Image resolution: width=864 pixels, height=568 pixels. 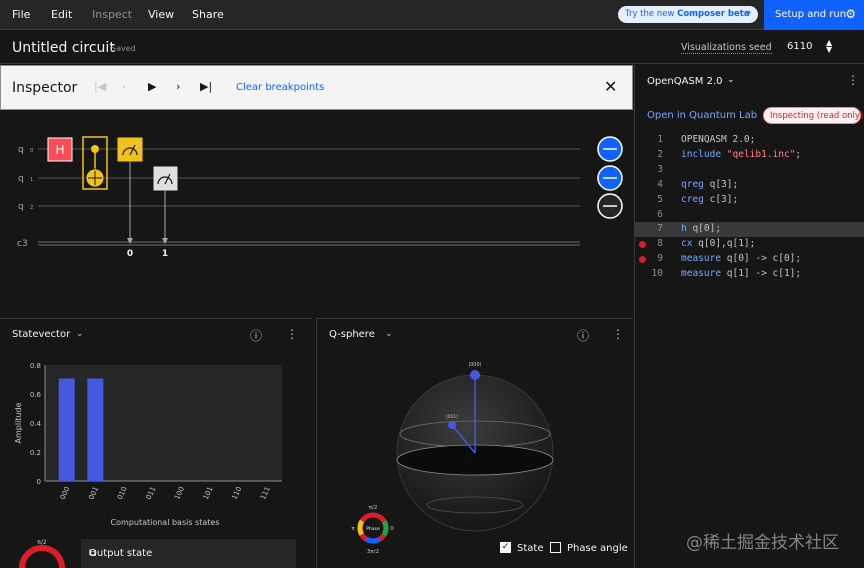 What do you see at coordinates (112, 14) in the screenshot?
I see `menu-inspect: Inspect` at bounding box center [112, 14].